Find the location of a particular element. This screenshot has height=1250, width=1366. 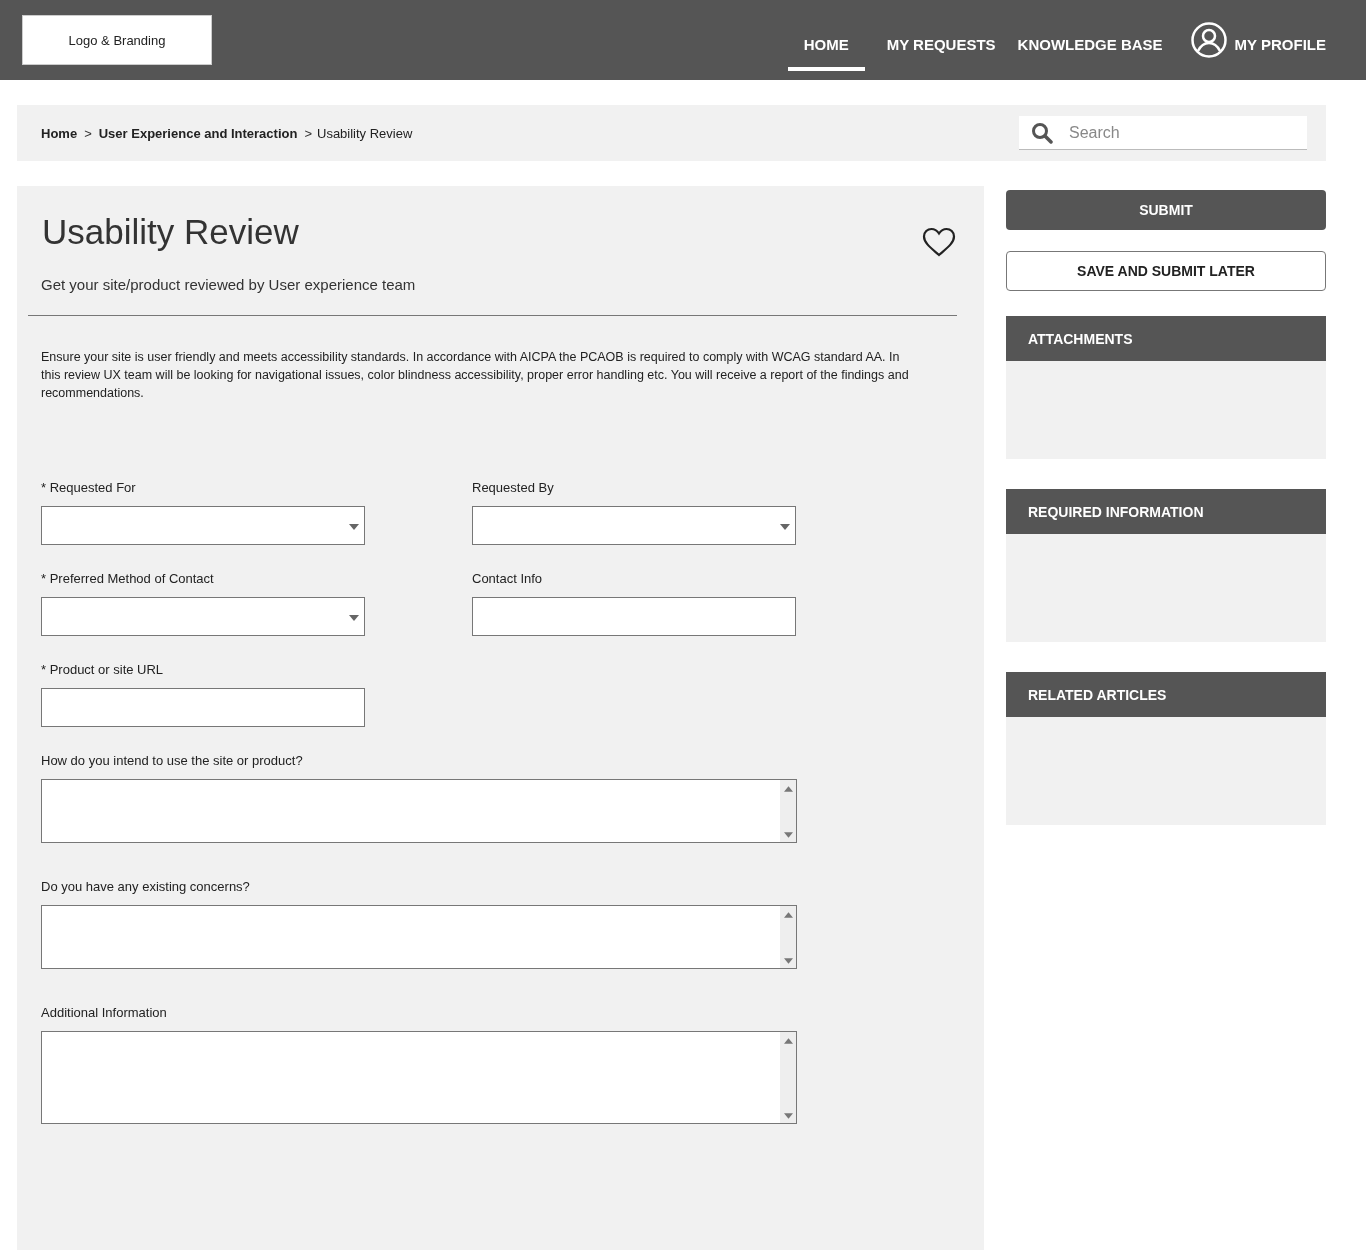

field-label: Contact Info is located at coordinates (508, 578).